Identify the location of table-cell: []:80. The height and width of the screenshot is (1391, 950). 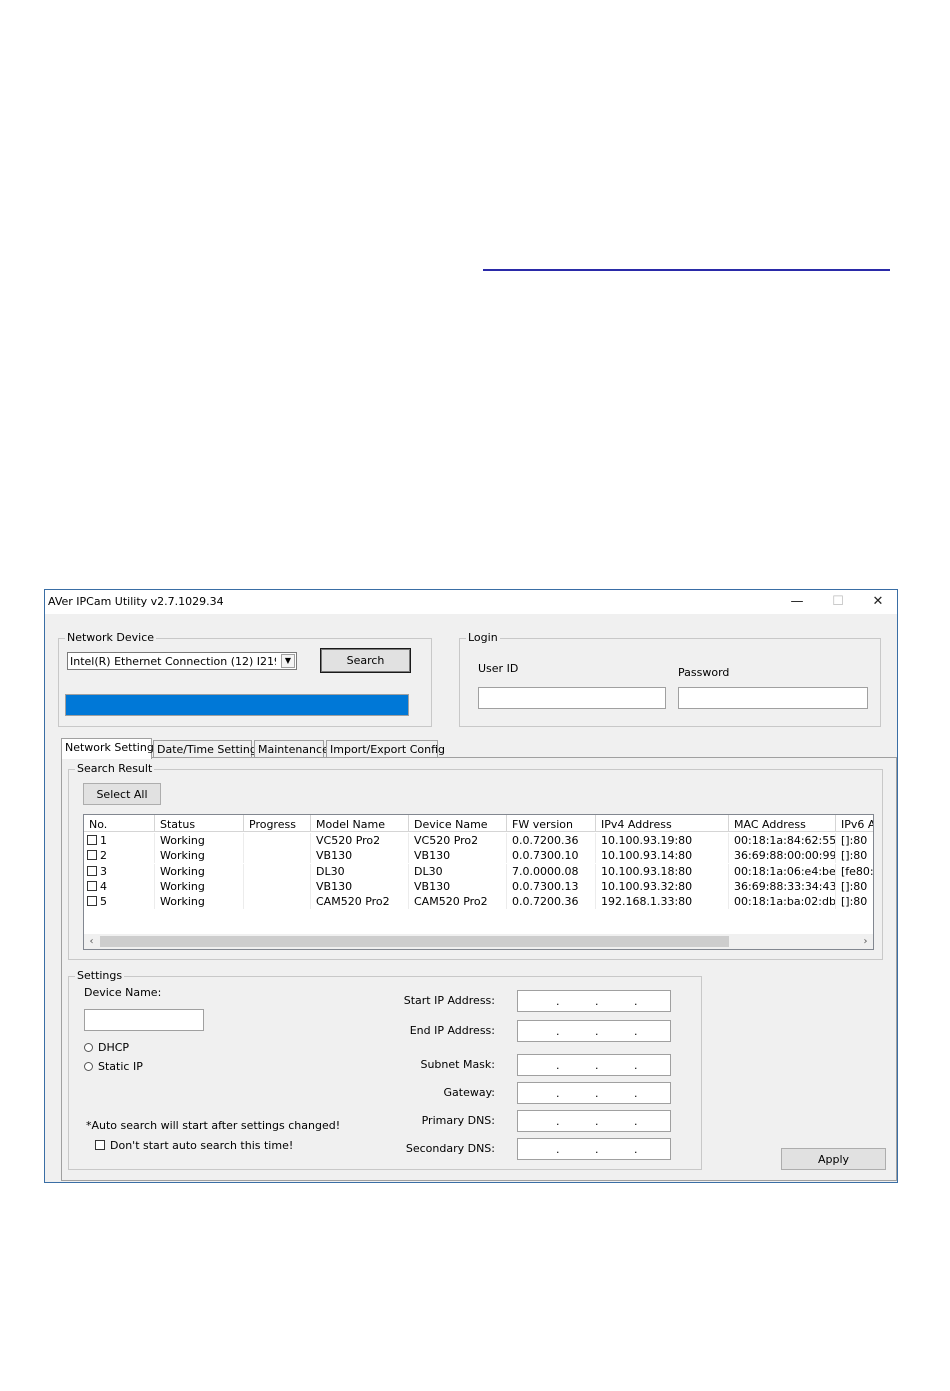
(854, 855).